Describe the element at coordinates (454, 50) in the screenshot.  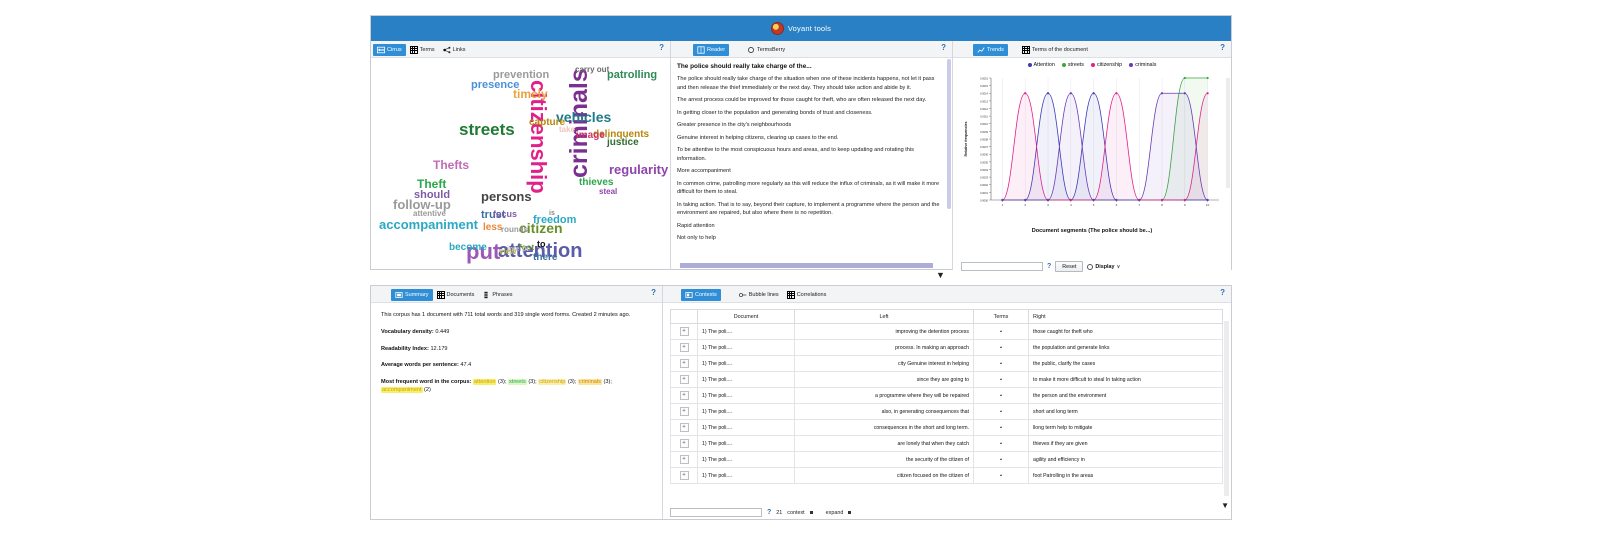
I see `tab-links: Links` at that location.